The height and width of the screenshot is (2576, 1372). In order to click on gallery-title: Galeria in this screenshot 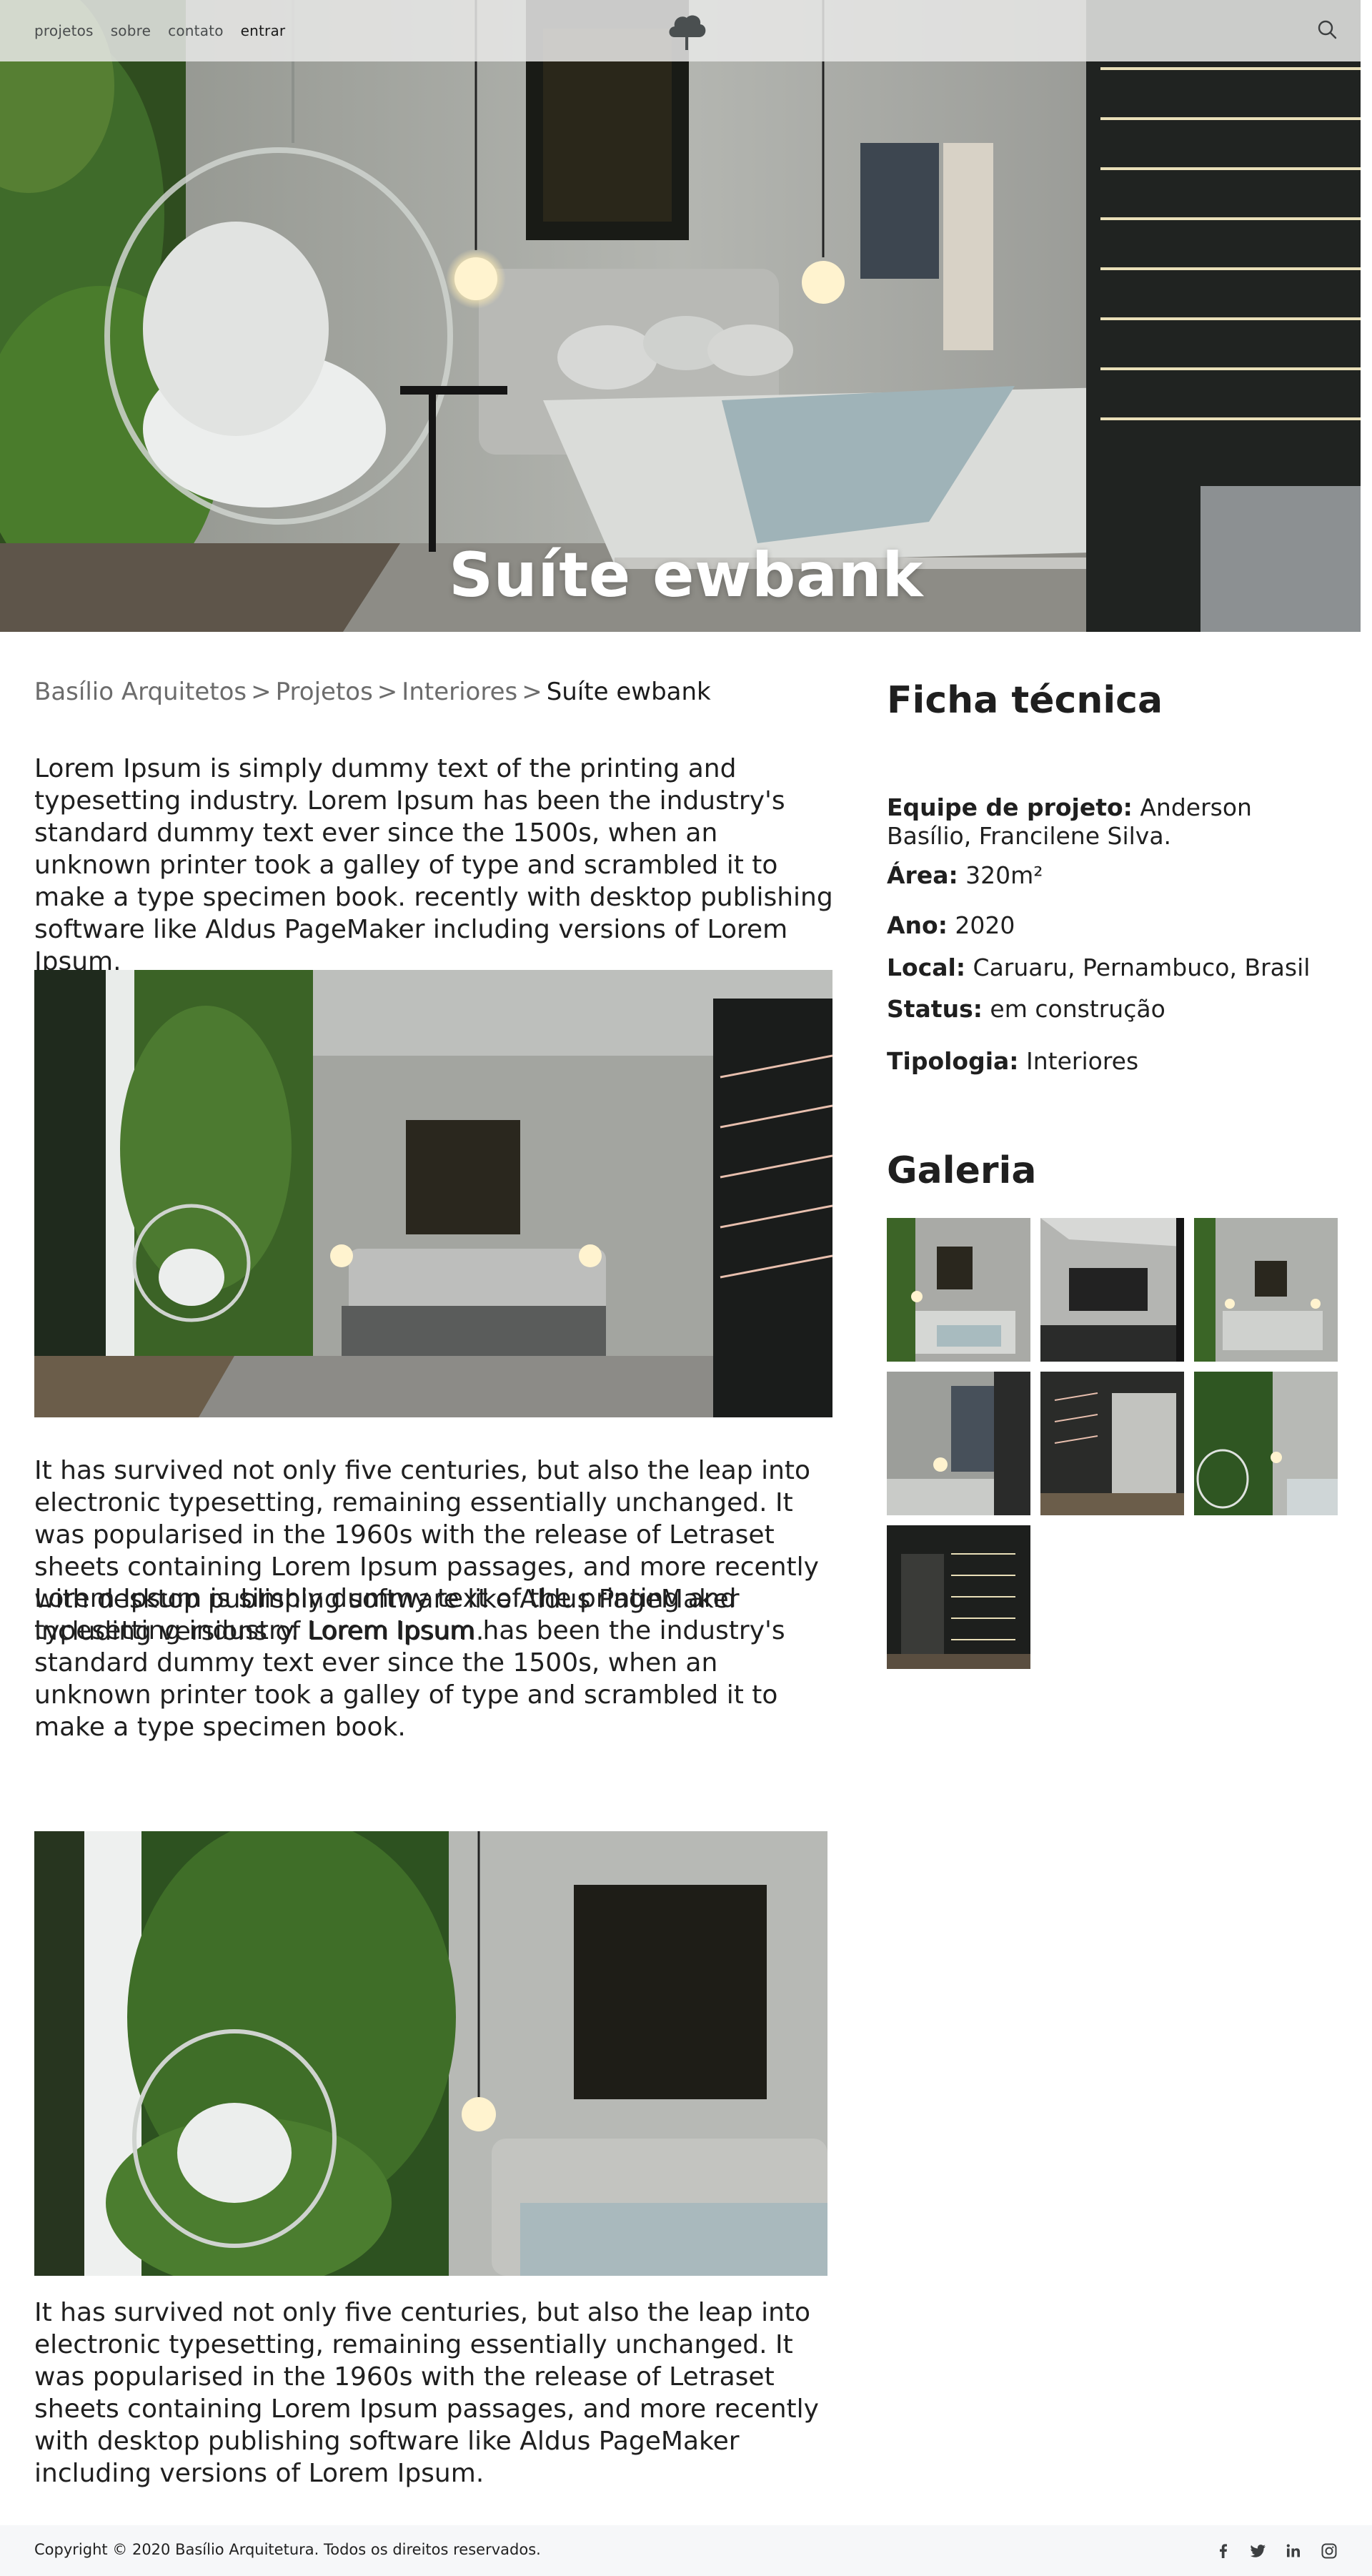, I will do `click(962, 1170)`.